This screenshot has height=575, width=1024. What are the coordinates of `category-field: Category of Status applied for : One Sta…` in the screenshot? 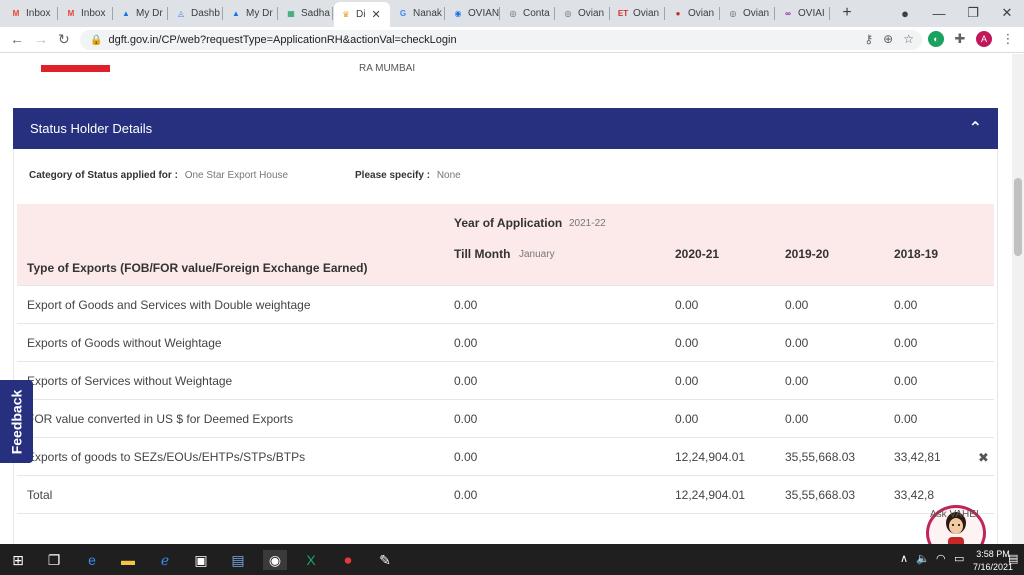 It's located at (158, 175).